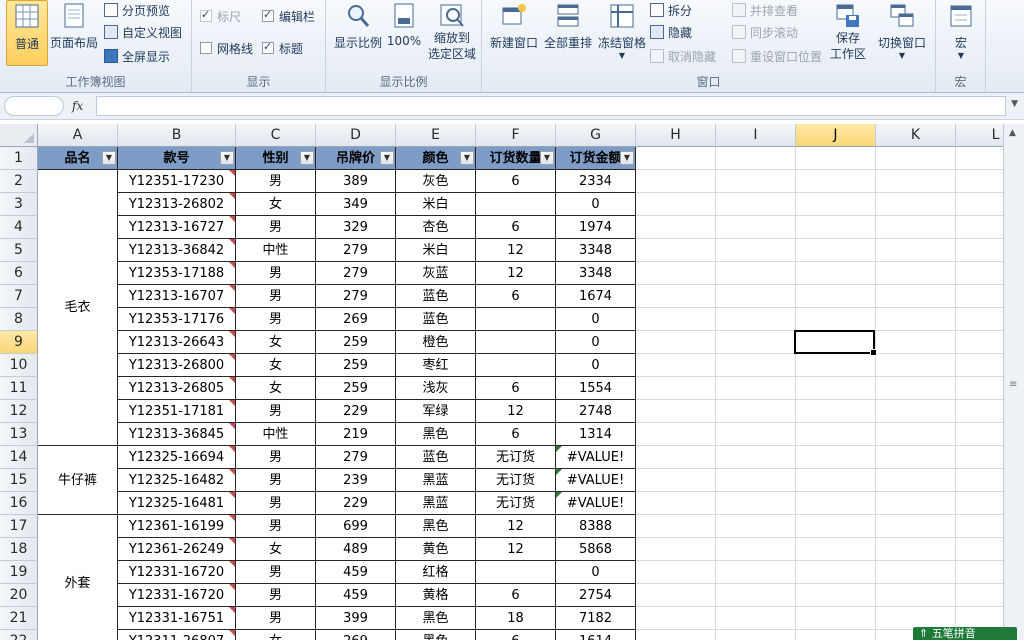 Image resolution: width=1024 pixels, height=640 pixels. Describe the element at coordinates (436, 135) in the screenshot. I see `column-header-e: E` at that location.